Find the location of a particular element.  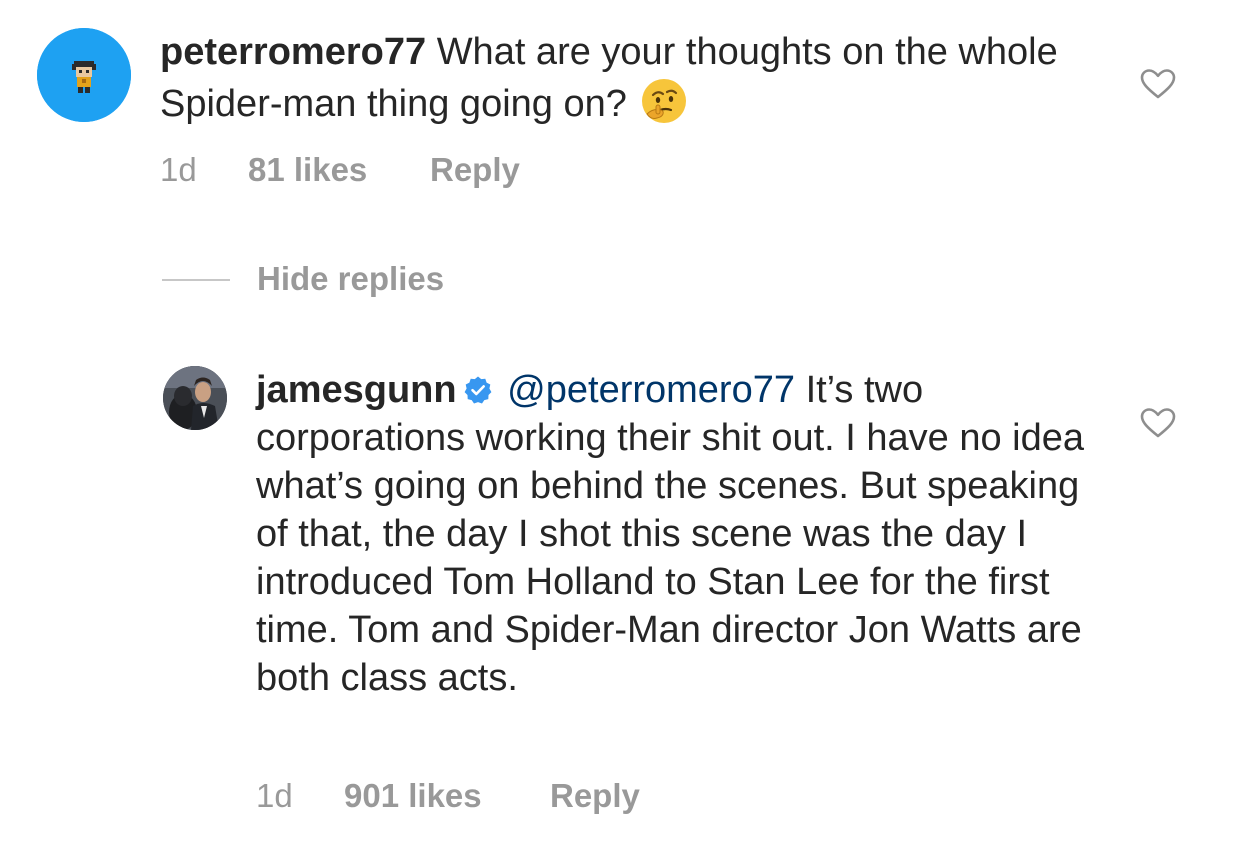

avatar-jamesgunn is located at coordinates (195, 398).